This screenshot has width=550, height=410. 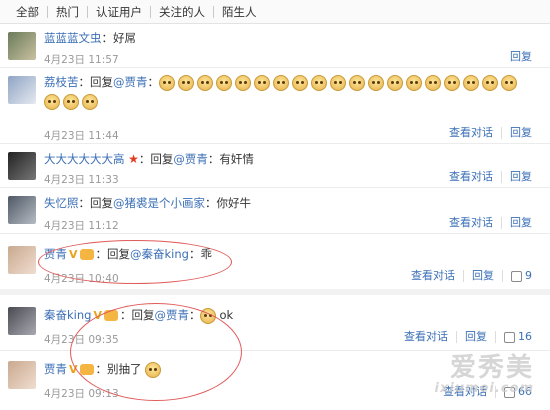 What do you see at coordinates (182, 11) in the screenshot?
I see `tab-following: 关注的人` at bounding box center [182, 11].